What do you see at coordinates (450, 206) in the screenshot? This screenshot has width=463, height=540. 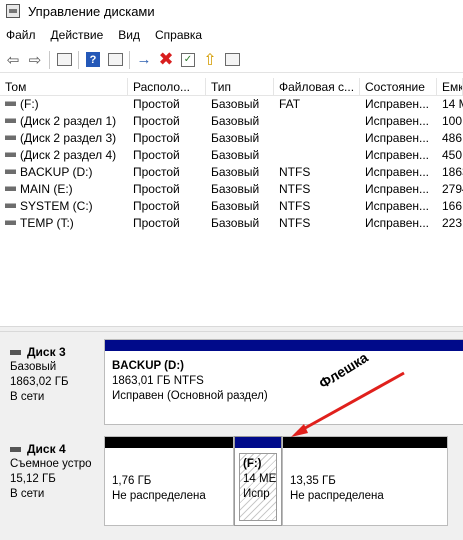 I see `cell-capacity: 166,` at bounding box center [450, 206].